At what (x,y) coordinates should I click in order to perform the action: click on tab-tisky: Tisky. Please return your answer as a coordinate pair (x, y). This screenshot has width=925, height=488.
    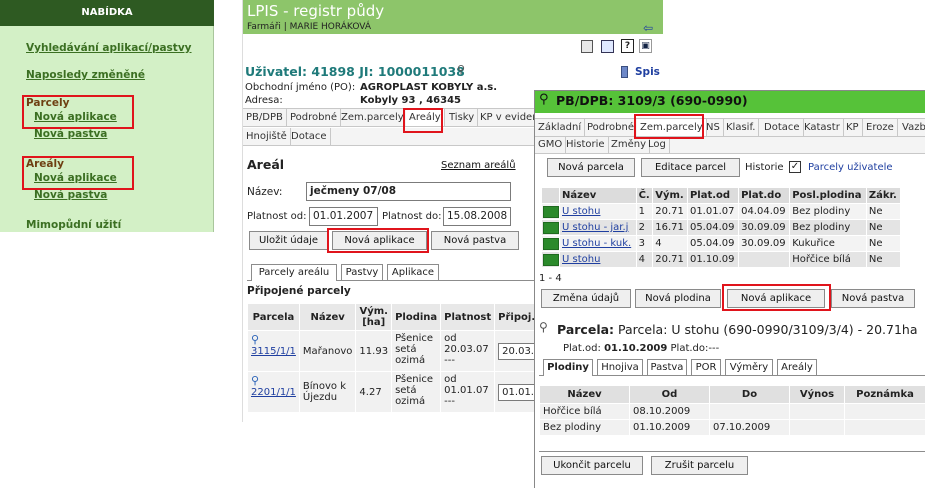
    Looking at the image, I should click on (462, 117).